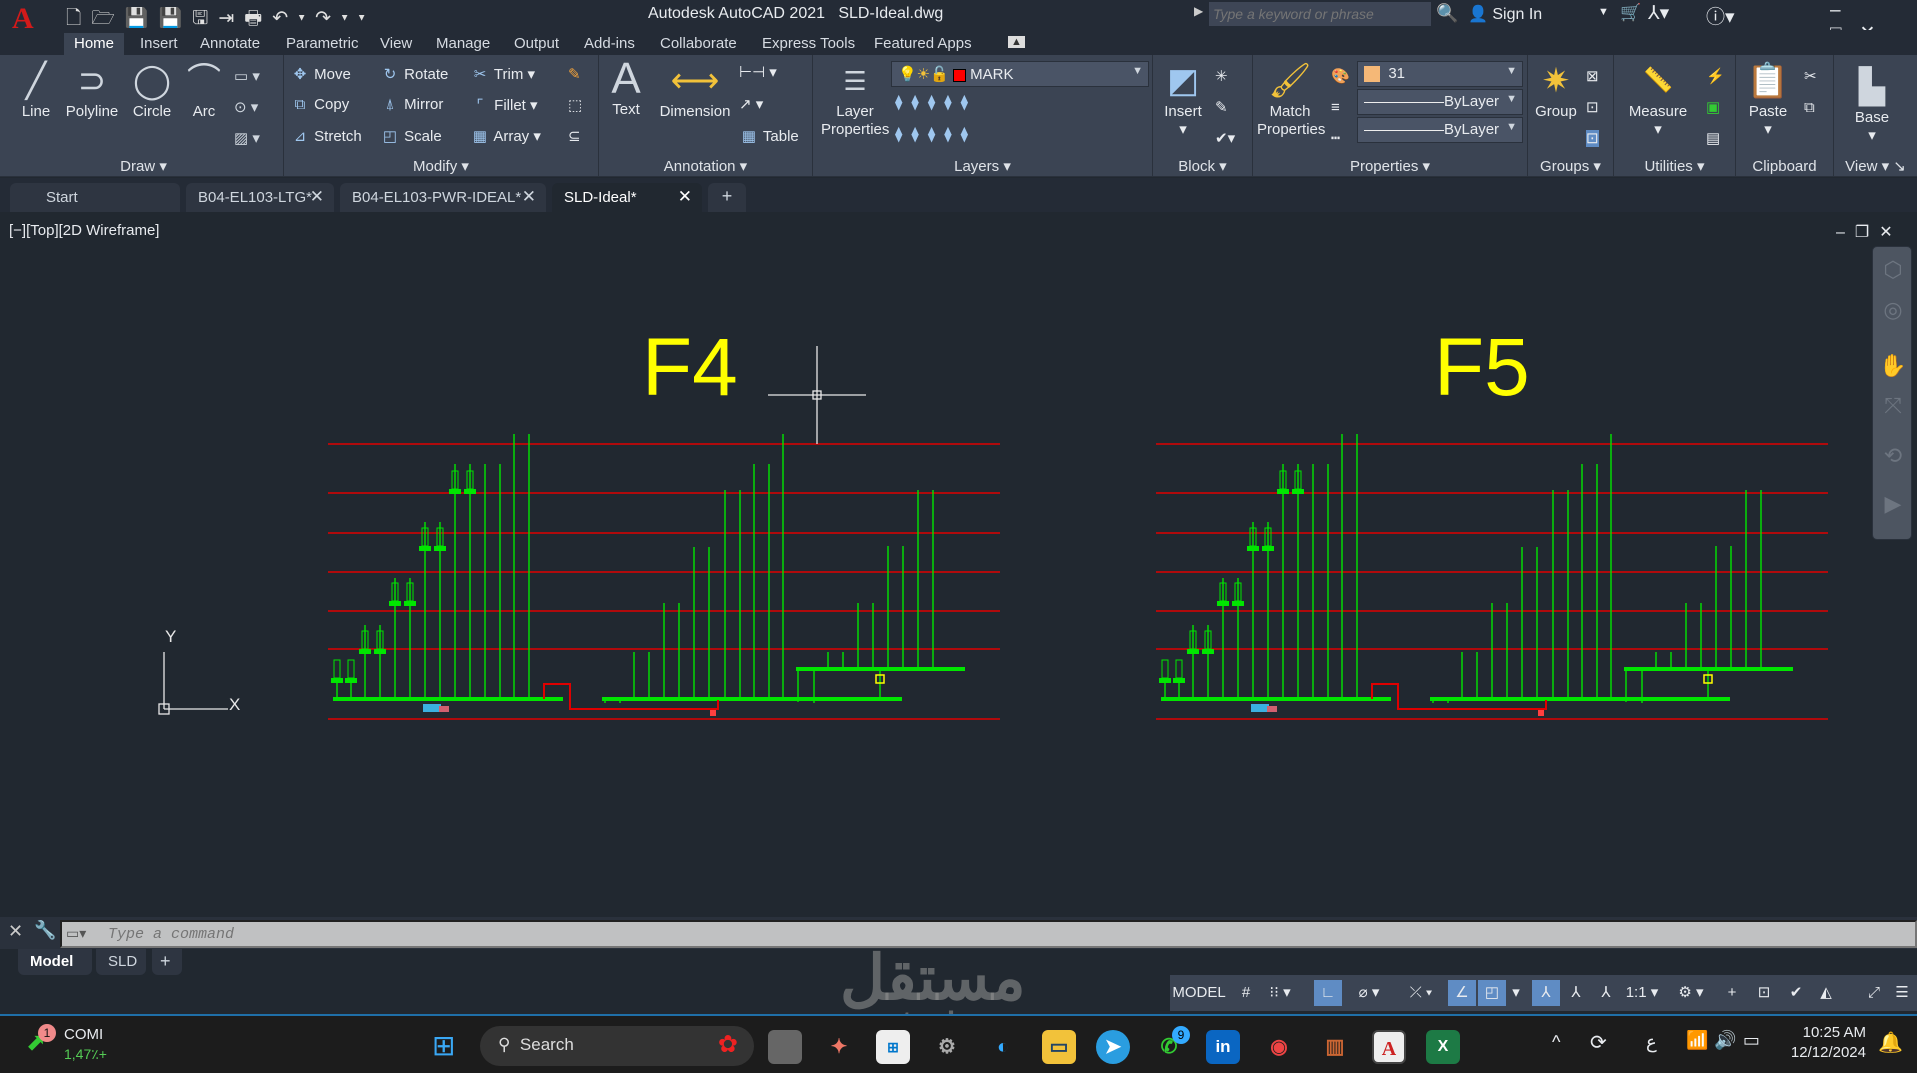  Describe the element at coordinates (698, 44) in the screenshot. I see `tab-collaborate: Collaborate` at that location.